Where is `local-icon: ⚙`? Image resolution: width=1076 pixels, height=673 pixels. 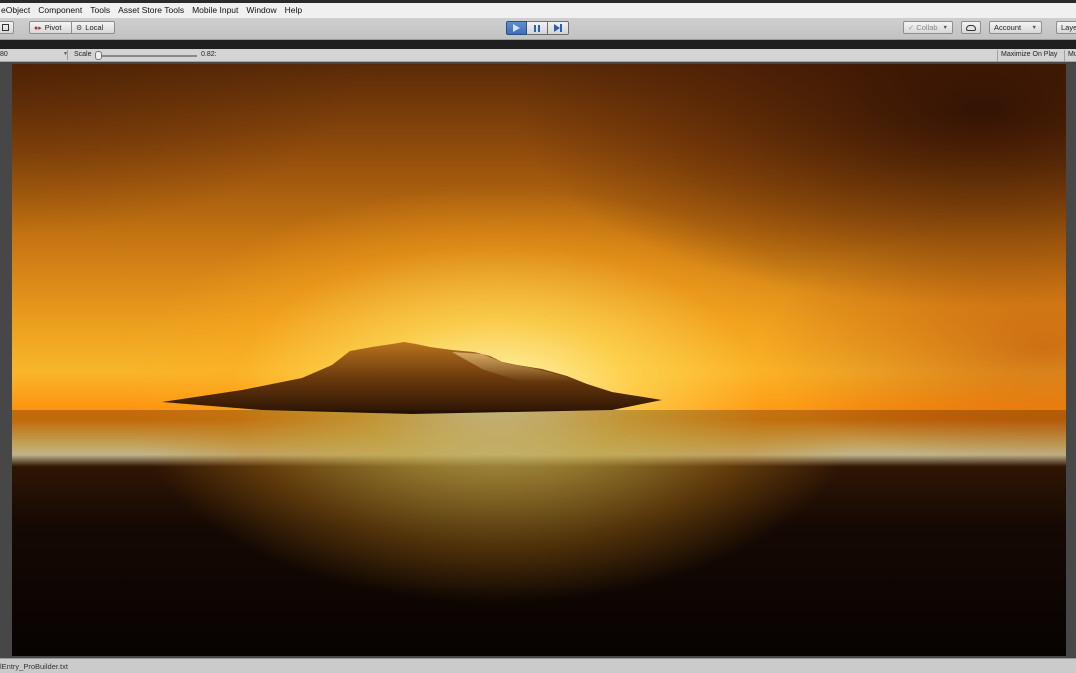 local-icon: ⚙ is located at coordinates (79, 28).